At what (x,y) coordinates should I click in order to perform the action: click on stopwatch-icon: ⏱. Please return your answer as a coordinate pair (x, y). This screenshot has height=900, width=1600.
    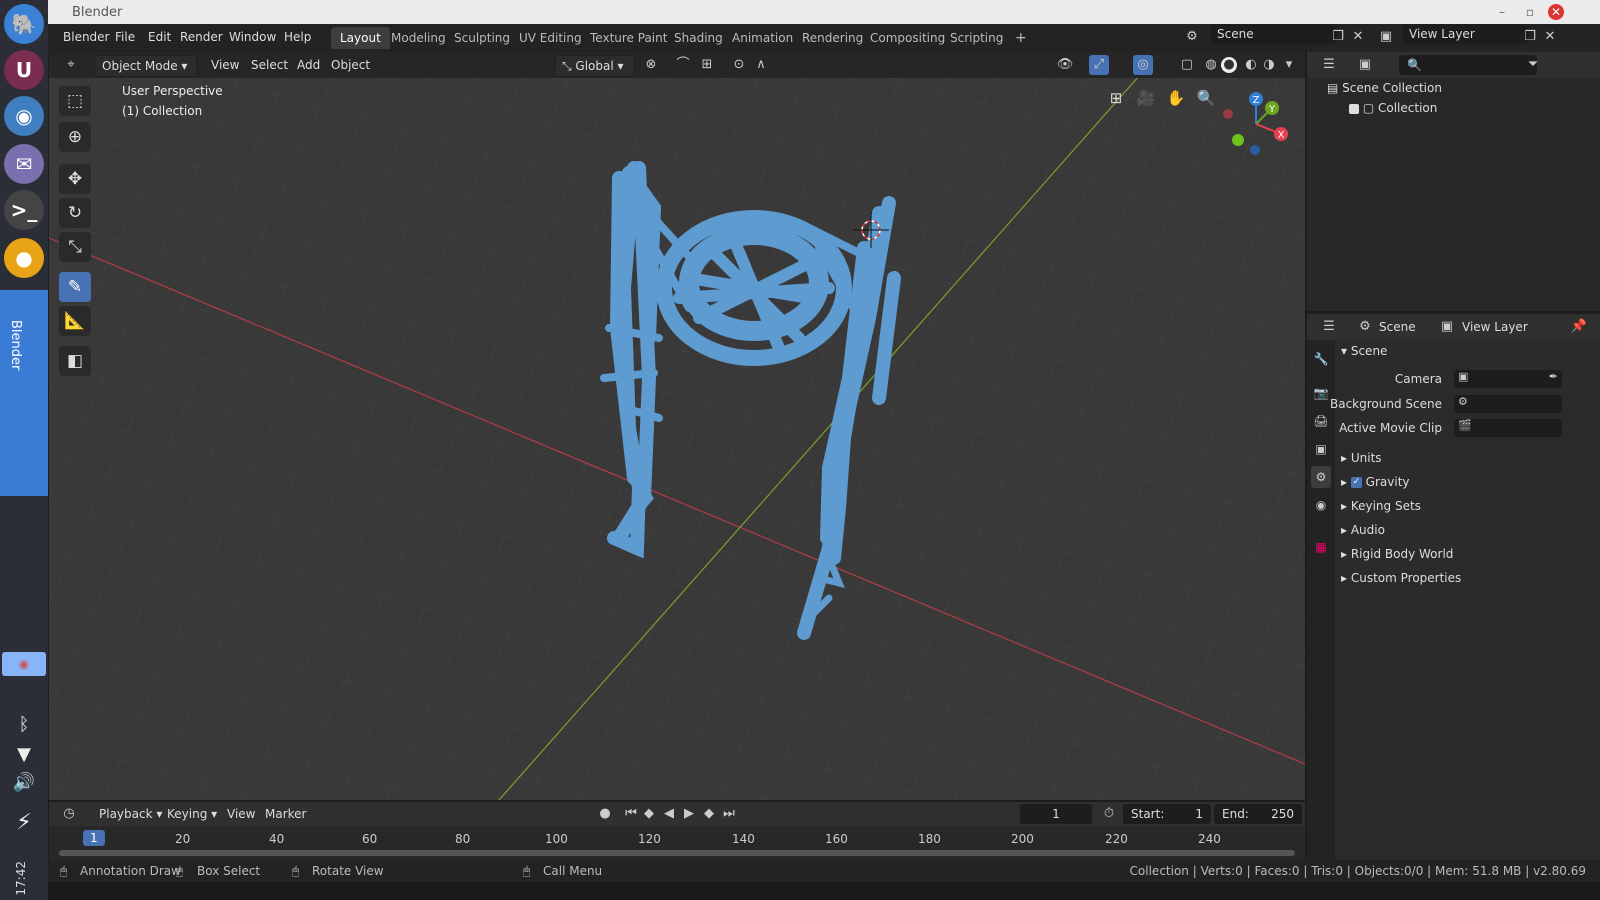
    Looking at the image, I should click on (1109, 814).